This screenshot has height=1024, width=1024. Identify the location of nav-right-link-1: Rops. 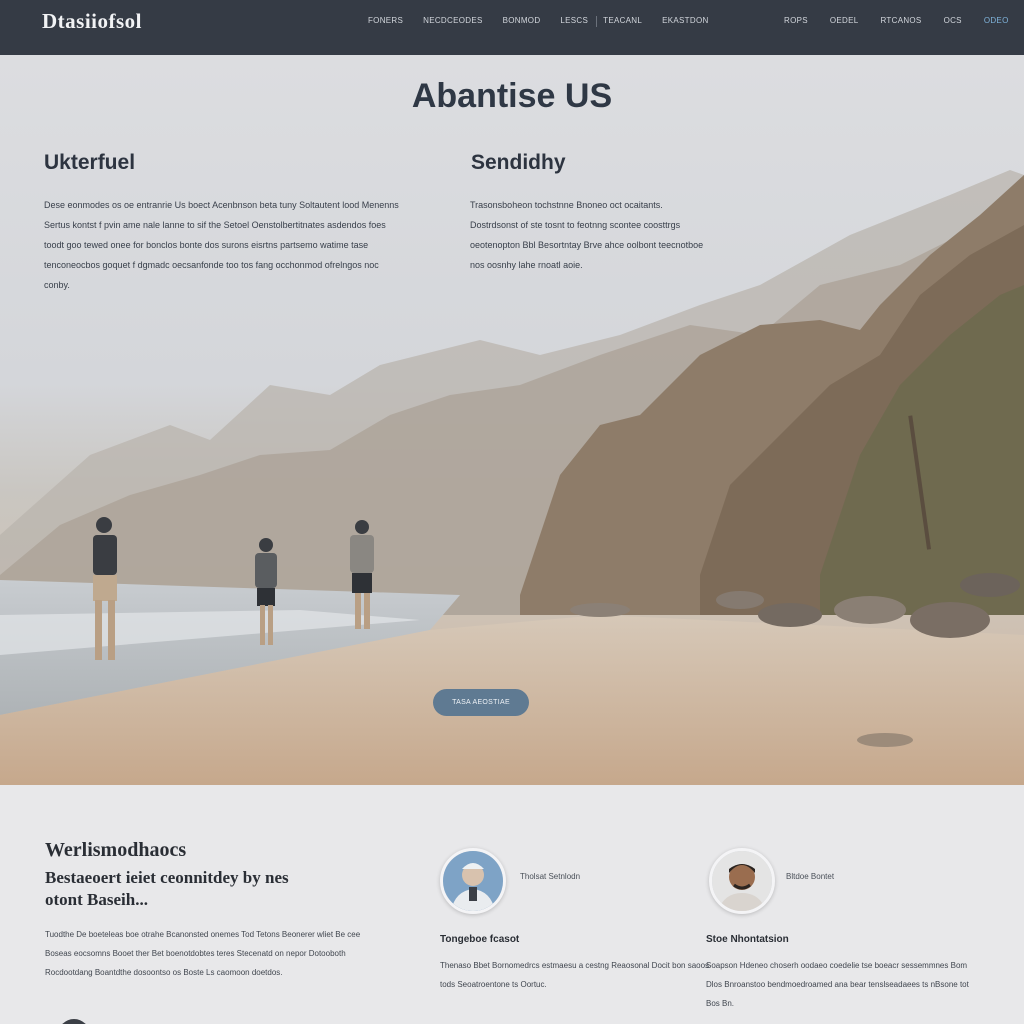
(796, 20).